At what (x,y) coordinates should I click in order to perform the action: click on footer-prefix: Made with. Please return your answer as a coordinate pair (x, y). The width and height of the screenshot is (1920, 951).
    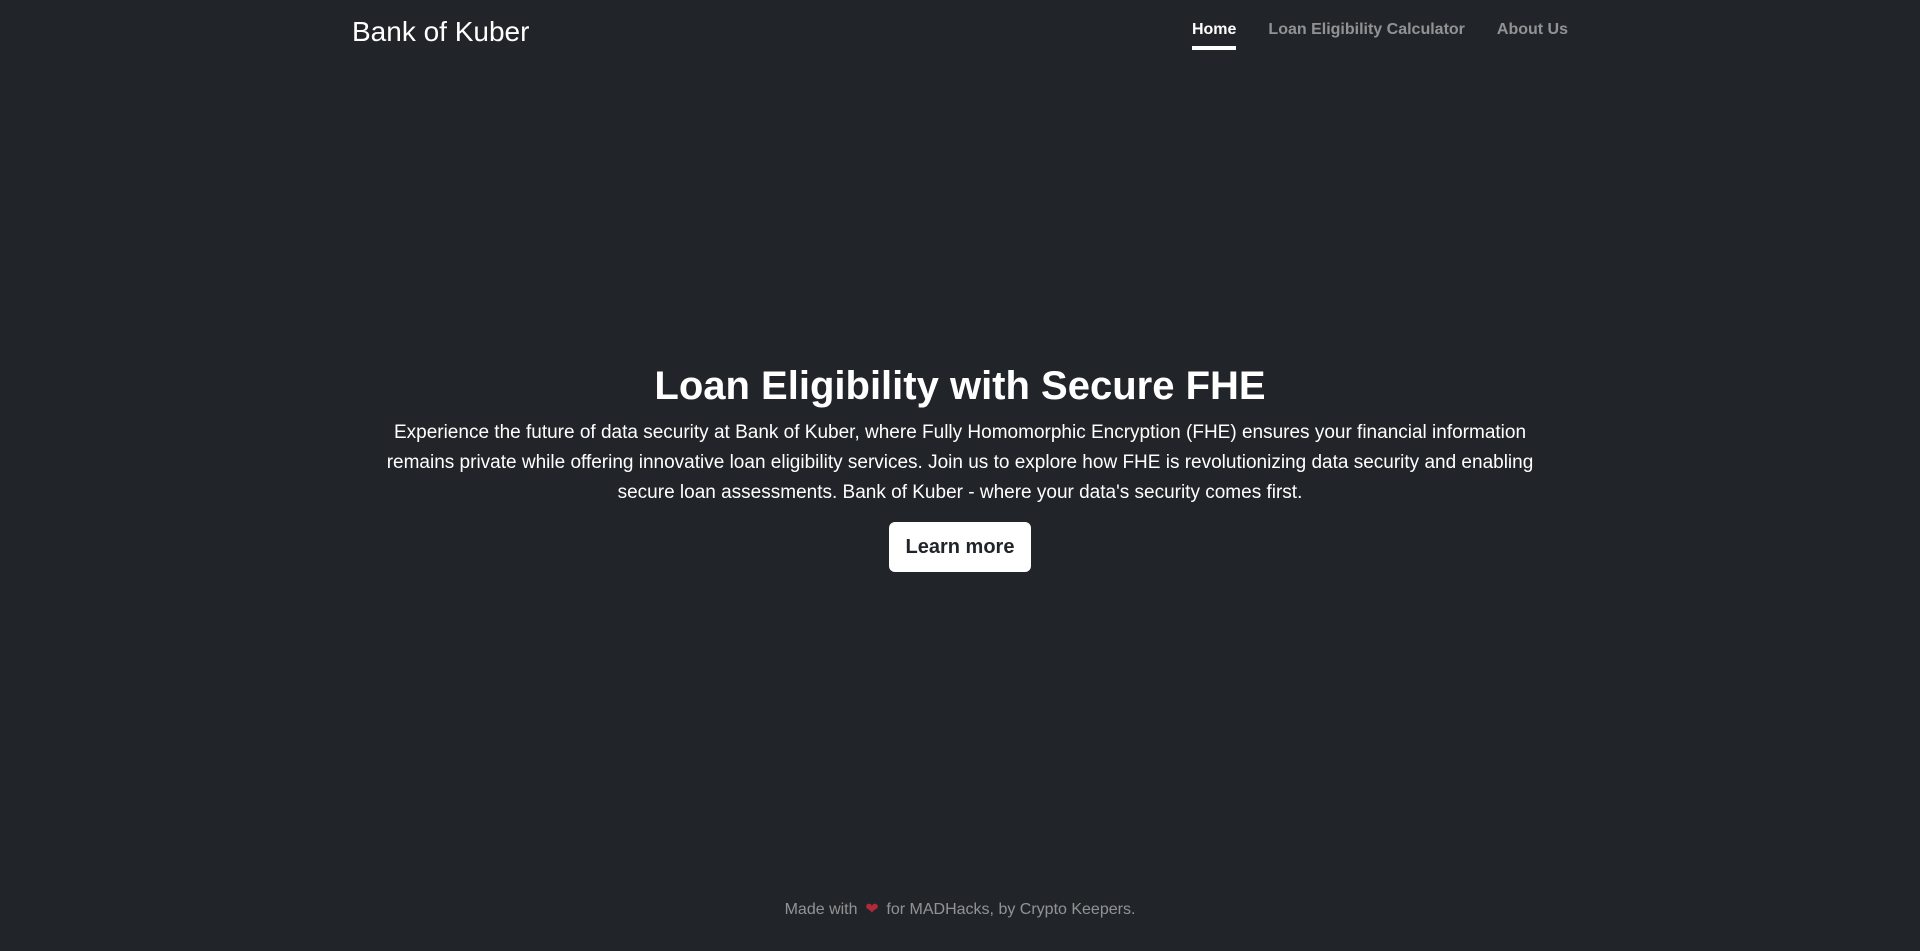
    Looking at the image, I should click on (821, 909).